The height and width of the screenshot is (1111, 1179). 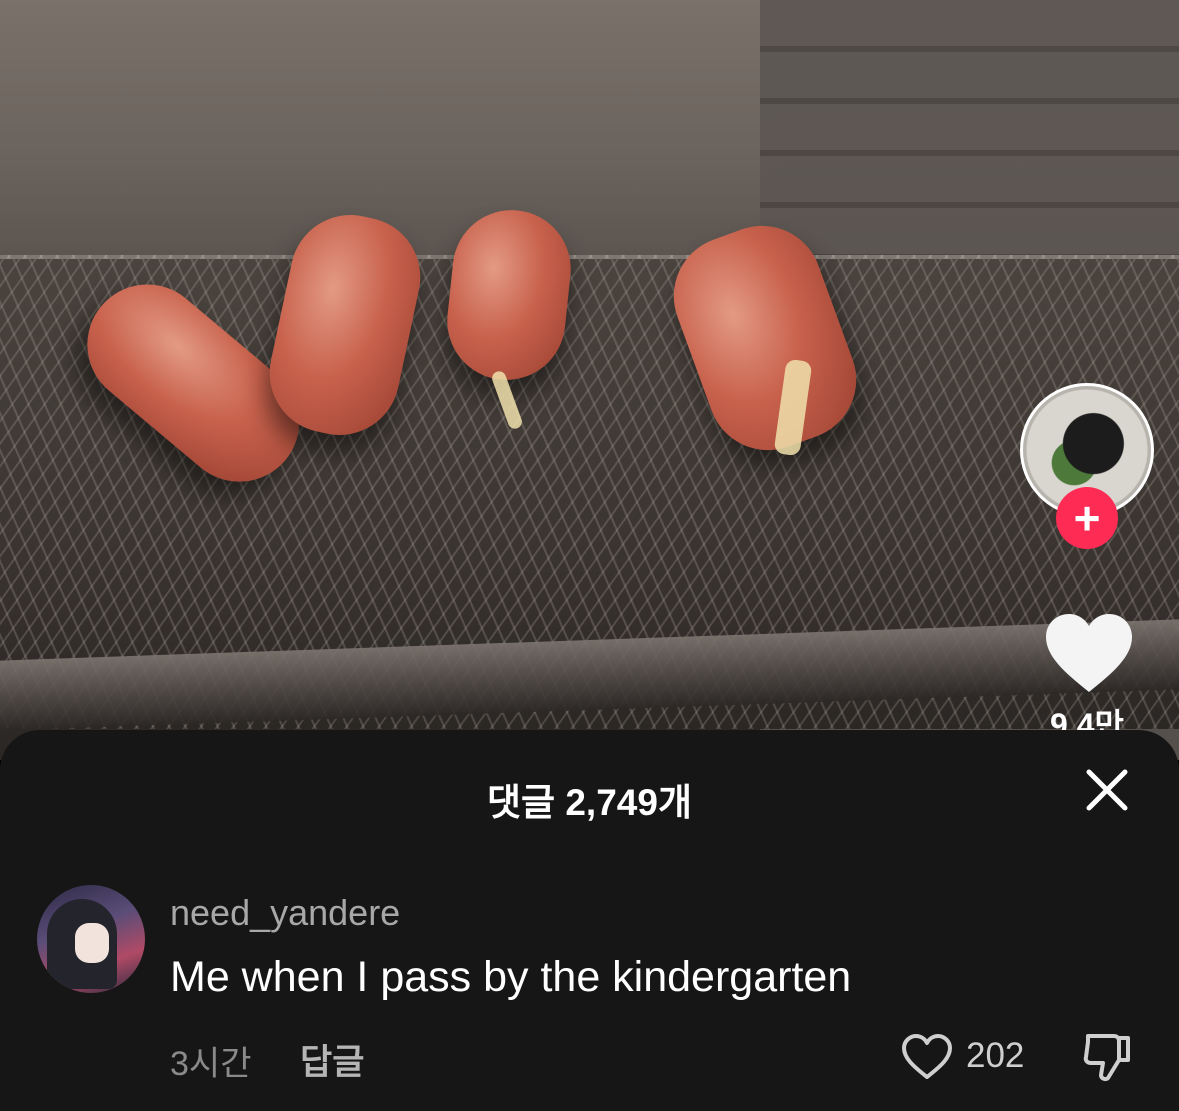 What do you see at coordinates (285, 913) in the screenshot?
I see `comment-username: need_yandere` at bounding box center [285, 913].